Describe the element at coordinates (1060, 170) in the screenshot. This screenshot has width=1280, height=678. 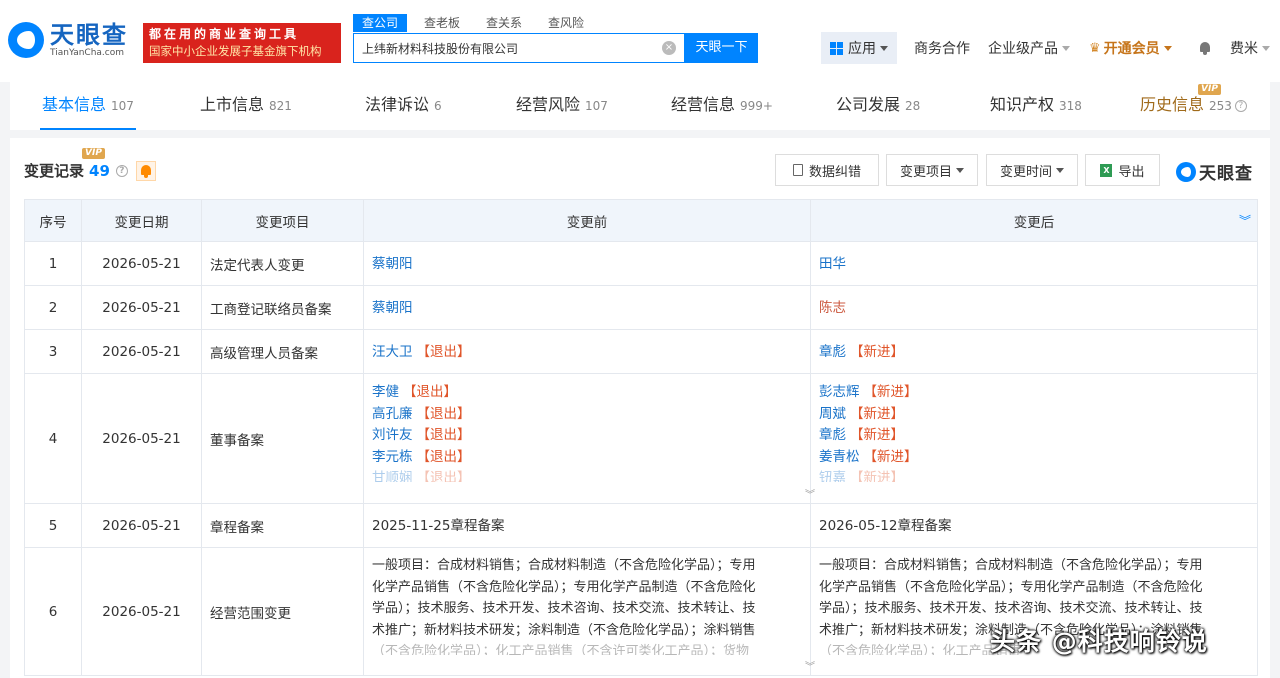
I see `chevron-down-icon` at that location.